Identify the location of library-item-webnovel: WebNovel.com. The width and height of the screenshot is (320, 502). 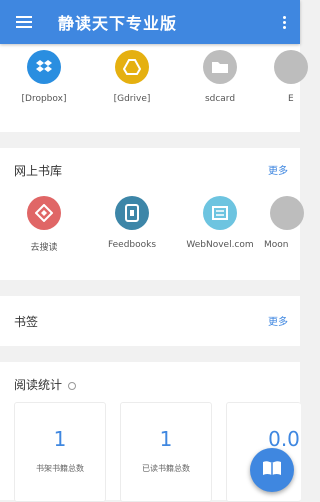
(220, 224).